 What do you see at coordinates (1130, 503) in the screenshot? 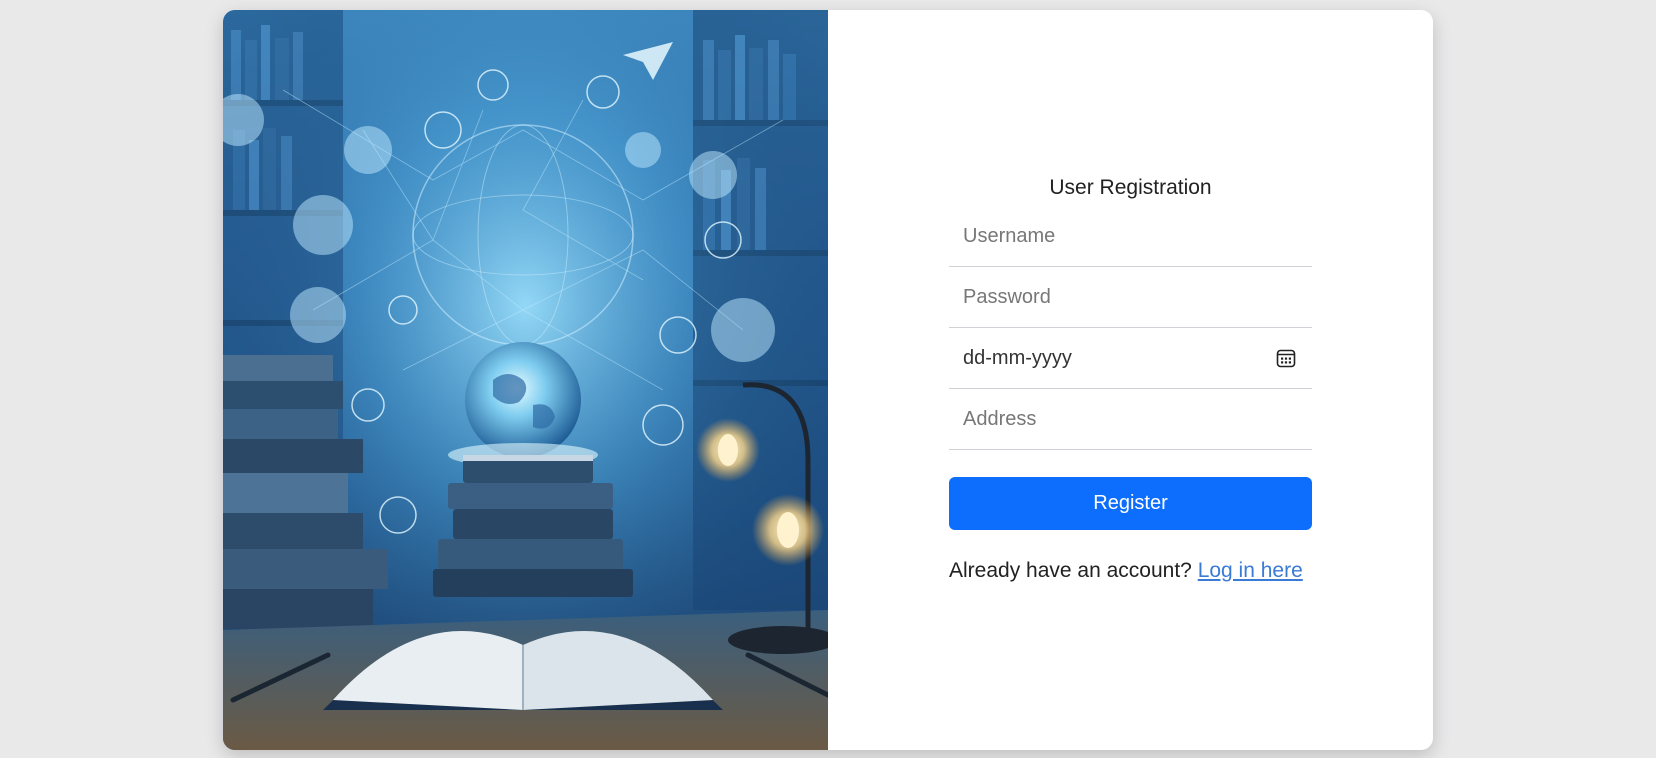
I see `register-button: Register` at bounding box center [1130, 503].